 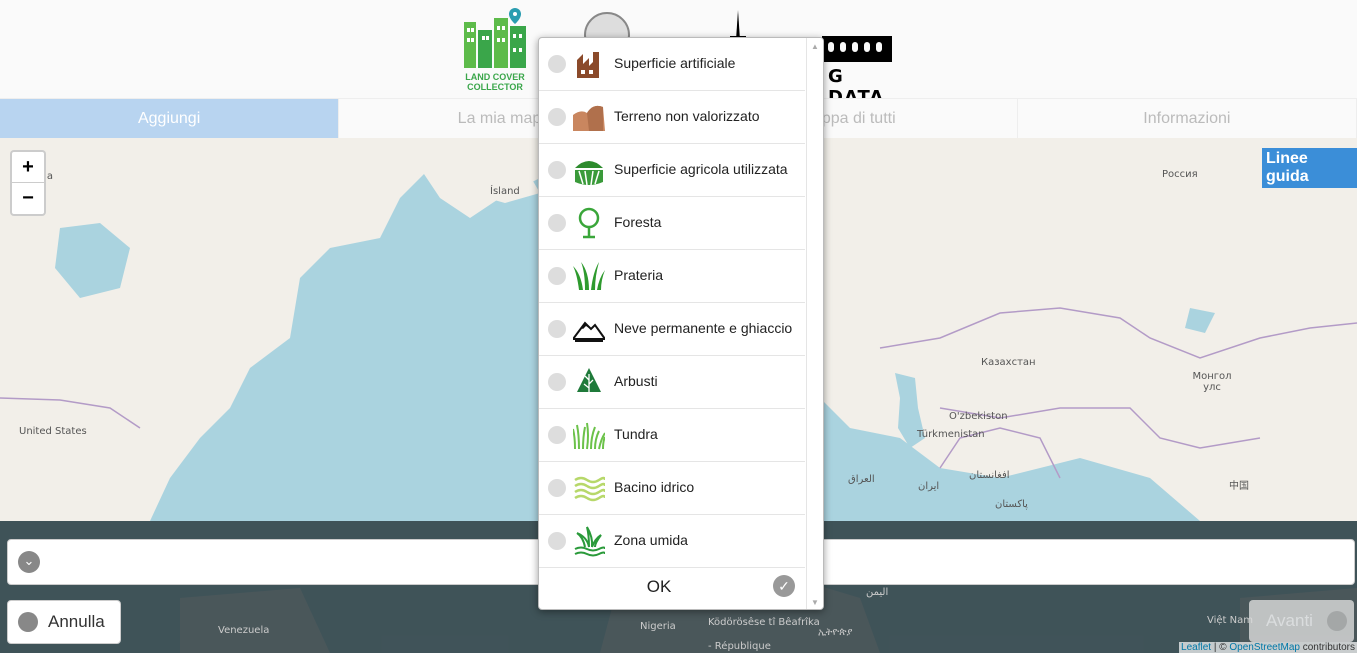 What do you see at coordinates (495, 50) in the screenshot?
I see `land-cover-collector-logo: LAND COVER COLLECTOR` at bounding box center [495, 50].